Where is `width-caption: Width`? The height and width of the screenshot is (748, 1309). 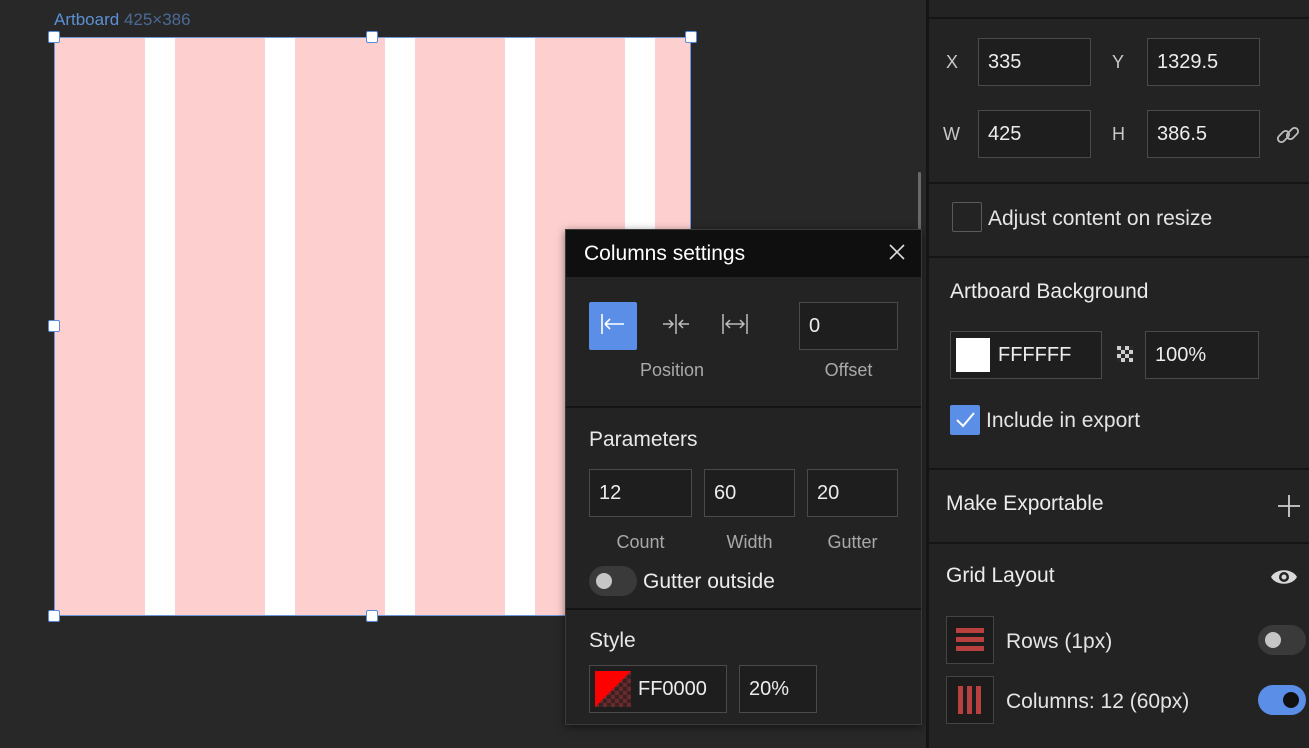 width-caption: Width is located at coordinates (749, 542).